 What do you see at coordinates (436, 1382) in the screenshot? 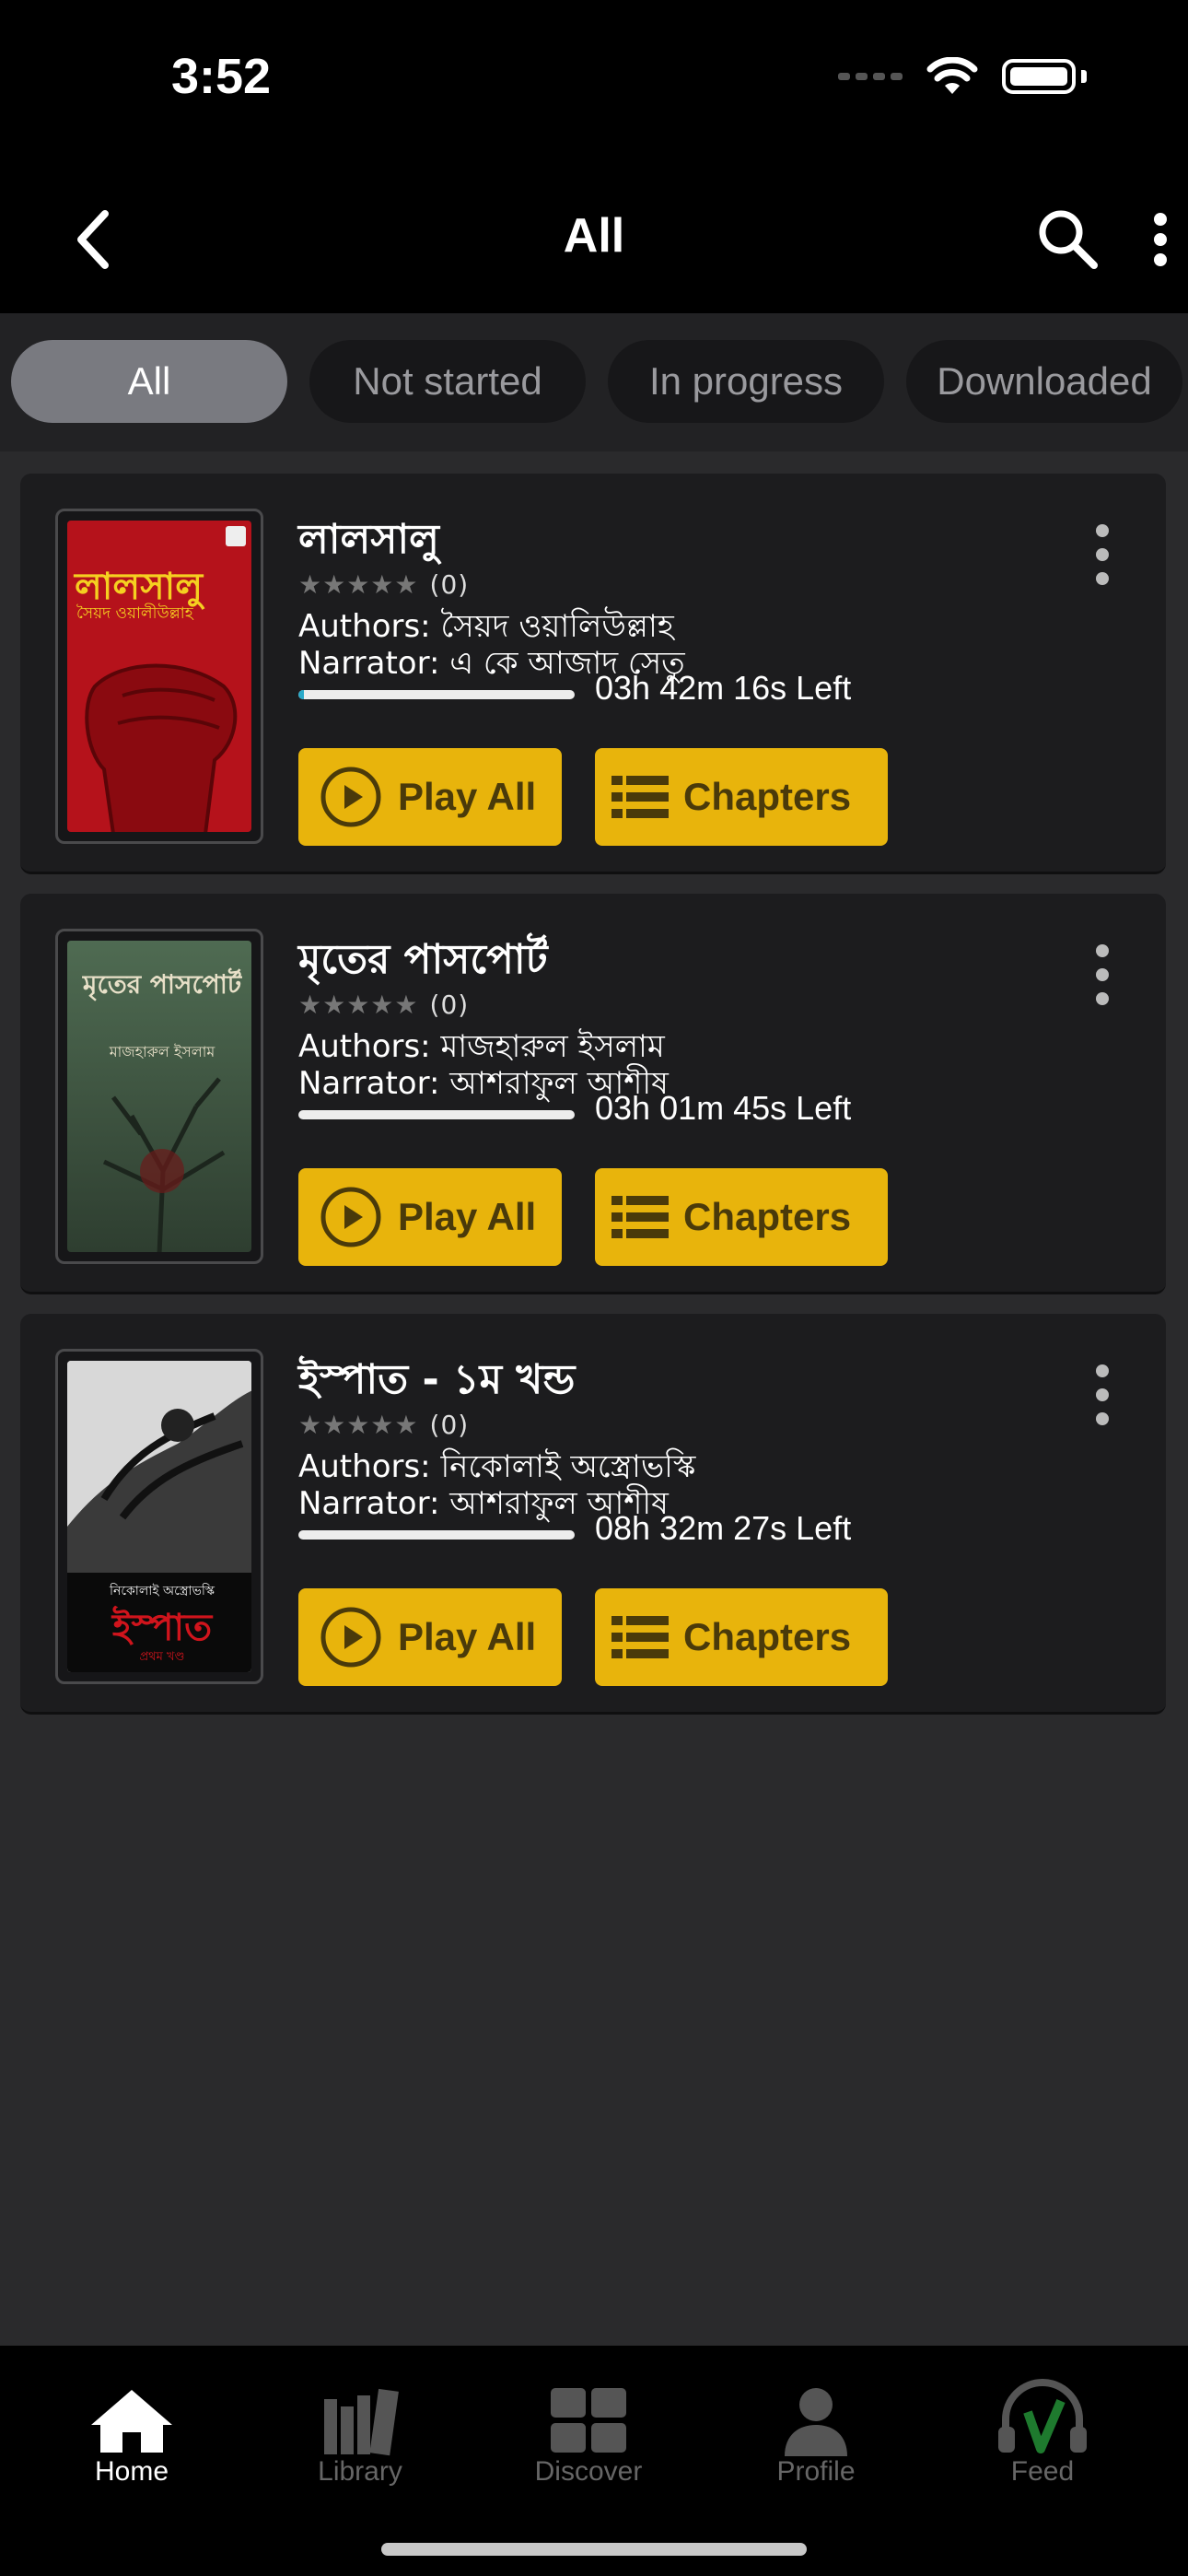
I see `book-title: ইস্পাত - ১ম খন্ড` at bounding box center [436, 1382].